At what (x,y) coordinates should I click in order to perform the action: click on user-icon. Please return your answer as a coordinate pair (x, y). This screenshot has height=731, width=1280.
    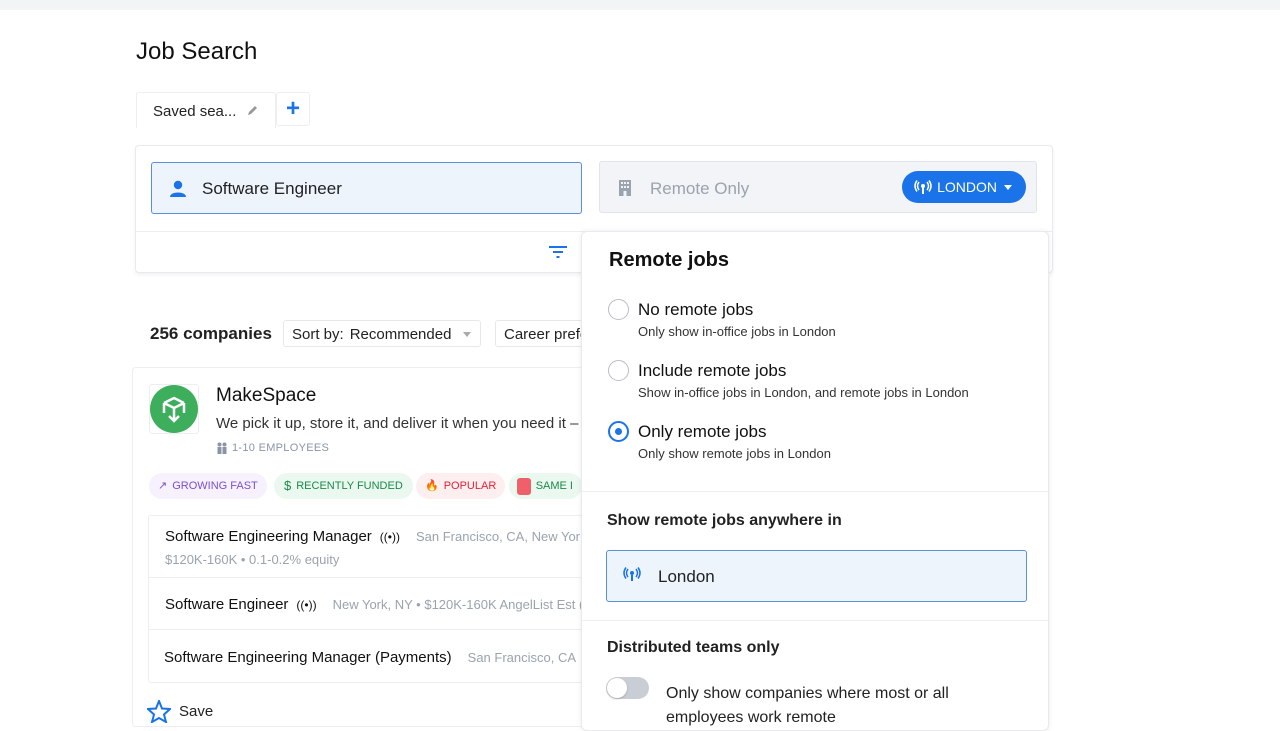
    Looking at the image, I should click on (178, 188).